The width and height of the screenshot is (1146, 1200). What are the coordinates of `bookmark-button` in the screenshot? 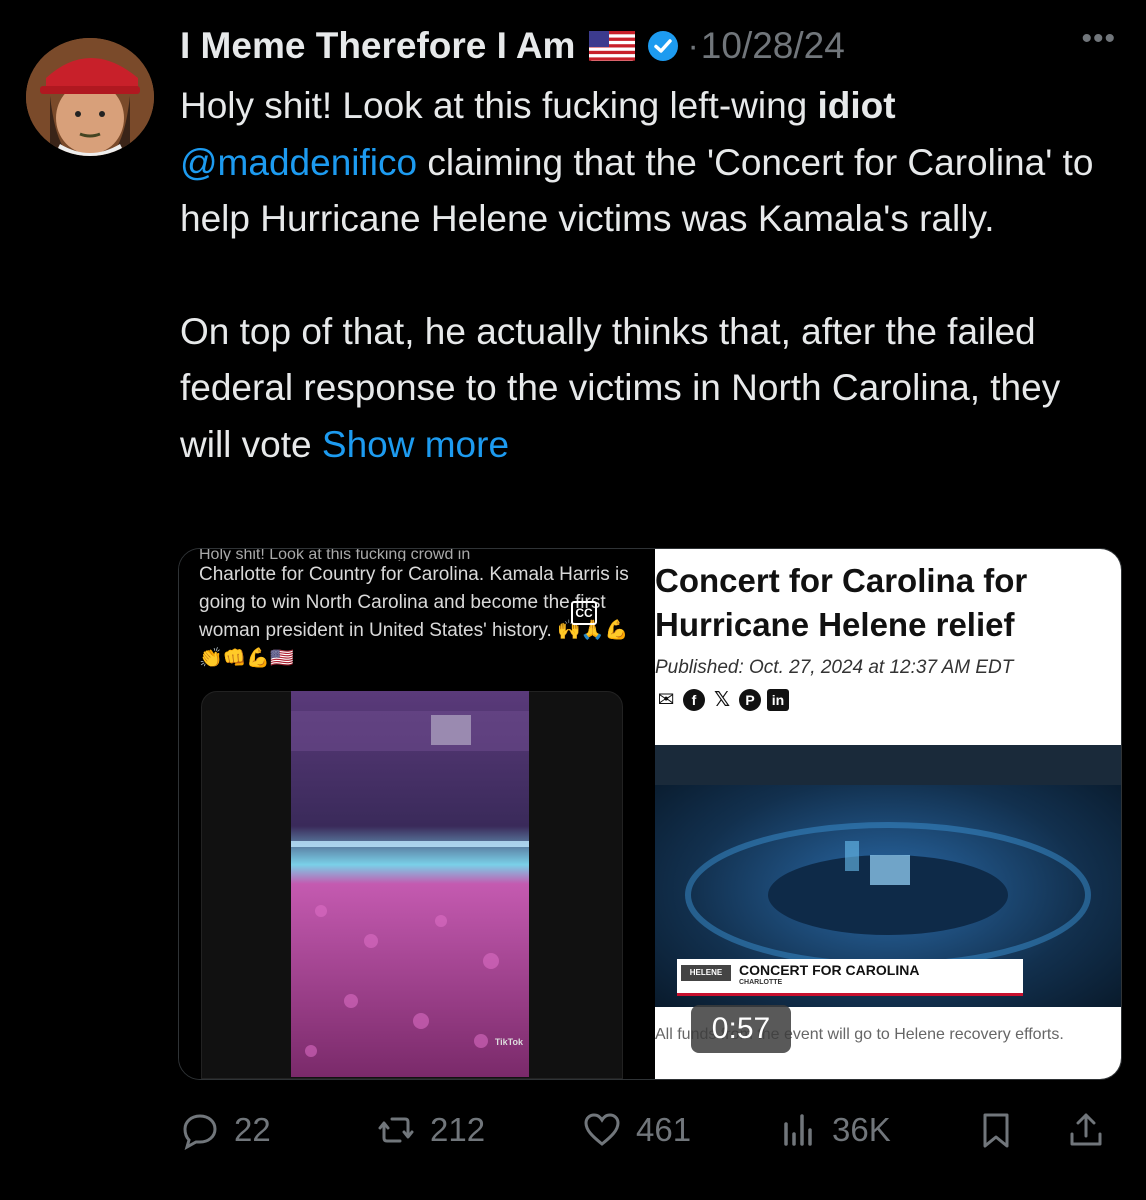 It's located at (996, 1130).